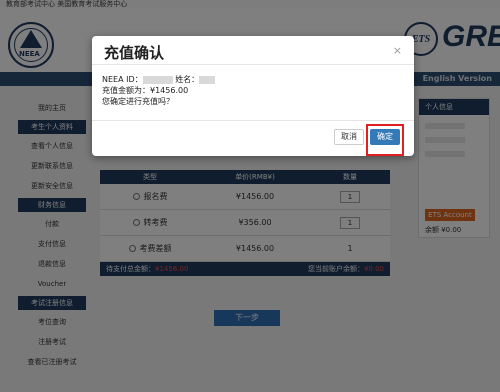 The image size is (500, 392). I want to click on name-label: 姓名：, so click(187, 79).